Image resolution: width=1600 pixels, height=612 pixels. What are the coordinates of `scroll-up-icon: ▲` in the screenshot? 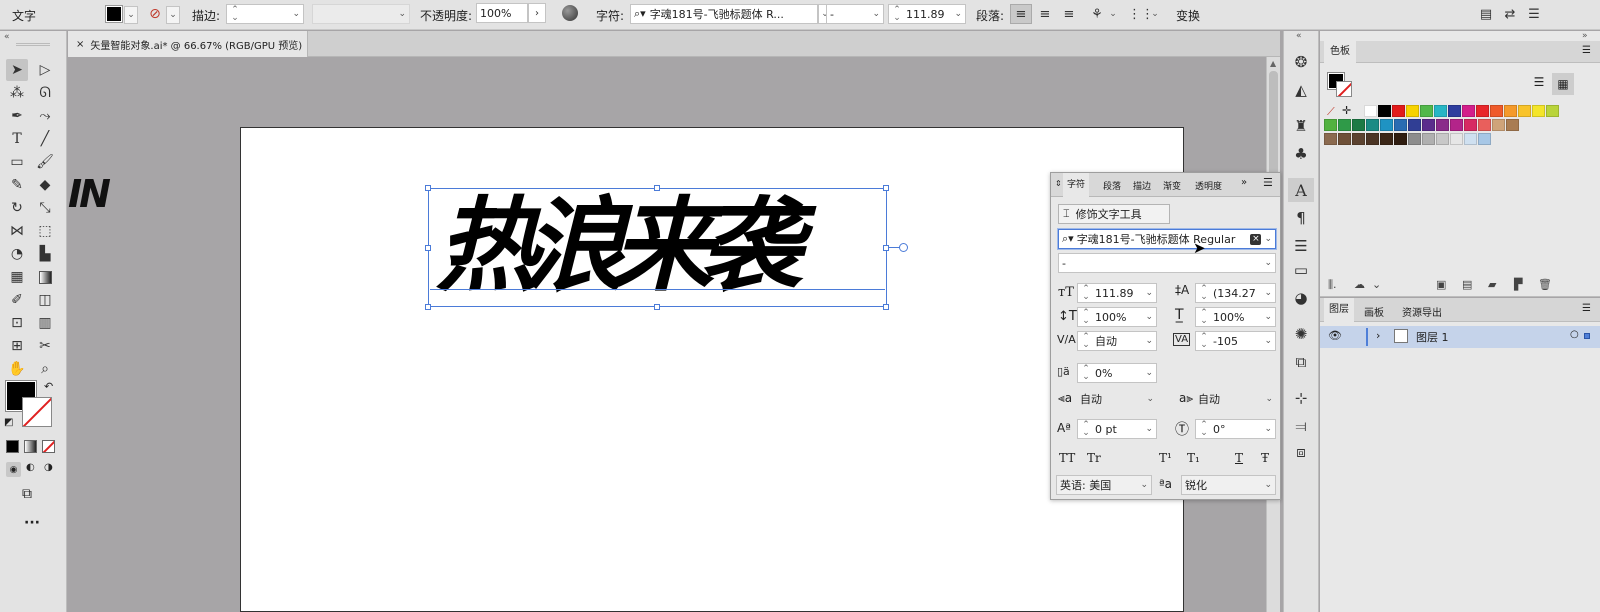 It's located at (1273, 63).